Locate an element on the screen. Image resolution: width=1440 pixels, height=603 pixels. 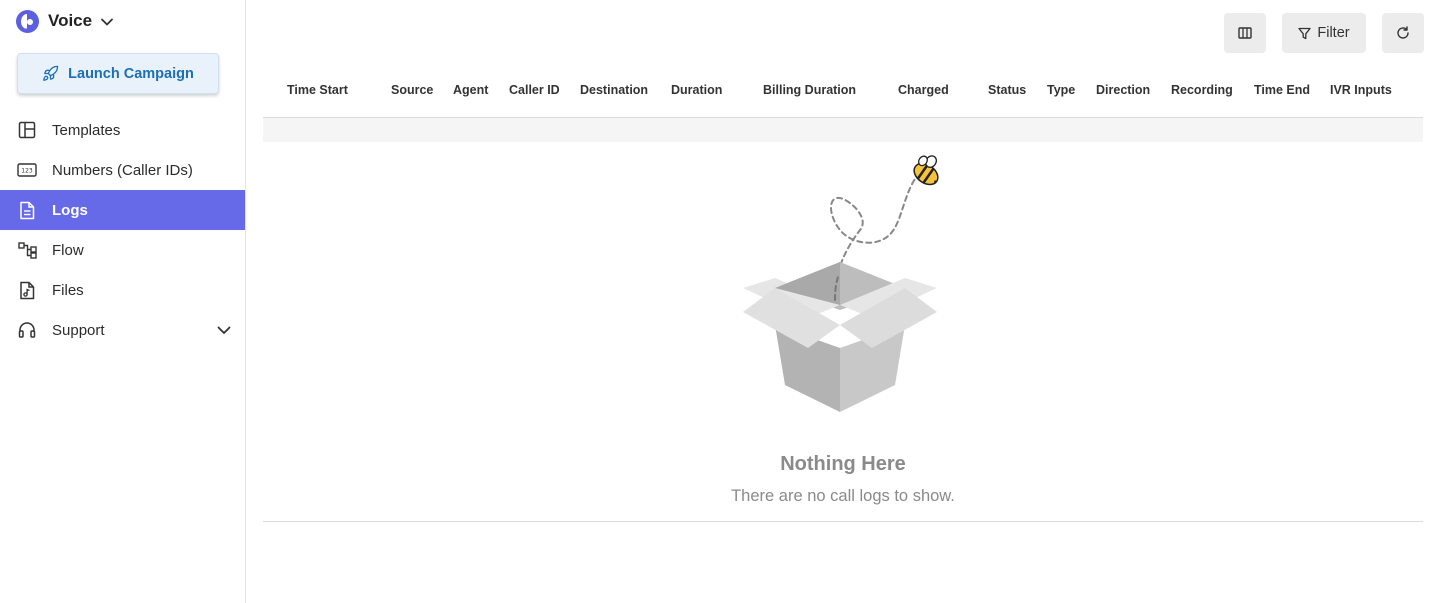
audio-file-icon is located at coordinates (27, 290).